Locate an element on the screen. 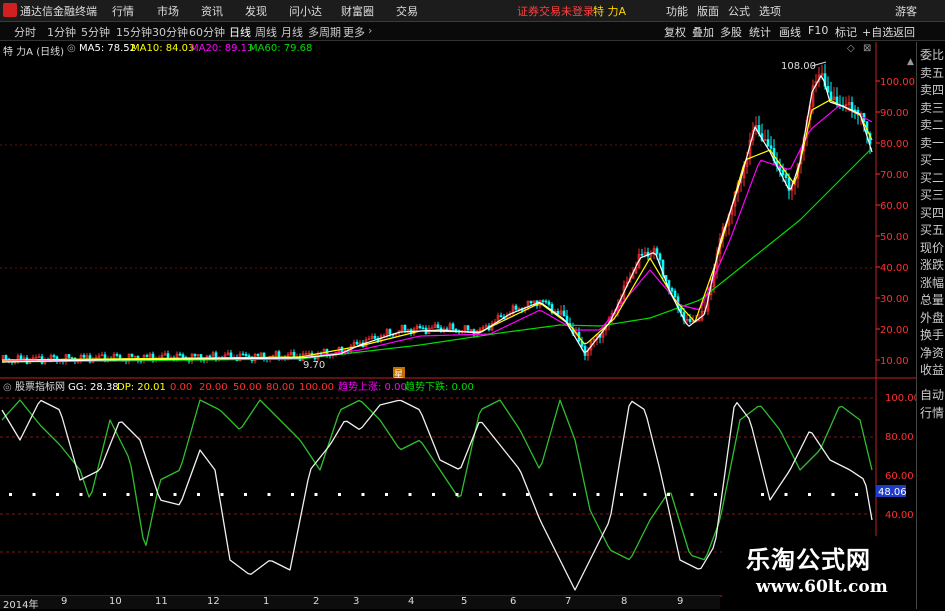  axis-m10: 10 is located at coordinates (115, 601).